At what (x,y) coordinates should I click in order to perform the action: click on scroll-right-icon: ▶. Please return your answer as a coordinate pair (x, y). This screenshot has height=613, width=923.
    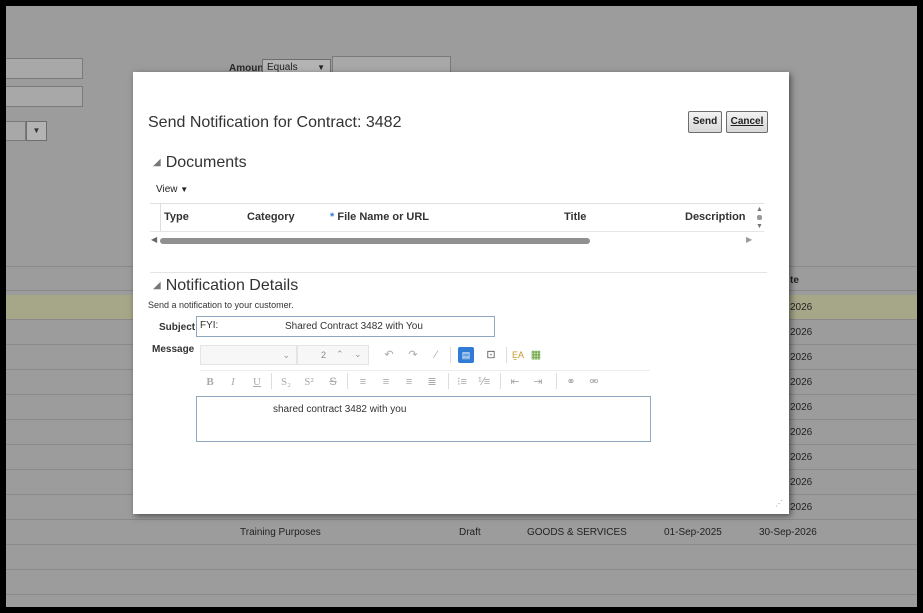
    Looking at the image, I should click on (749, 239).